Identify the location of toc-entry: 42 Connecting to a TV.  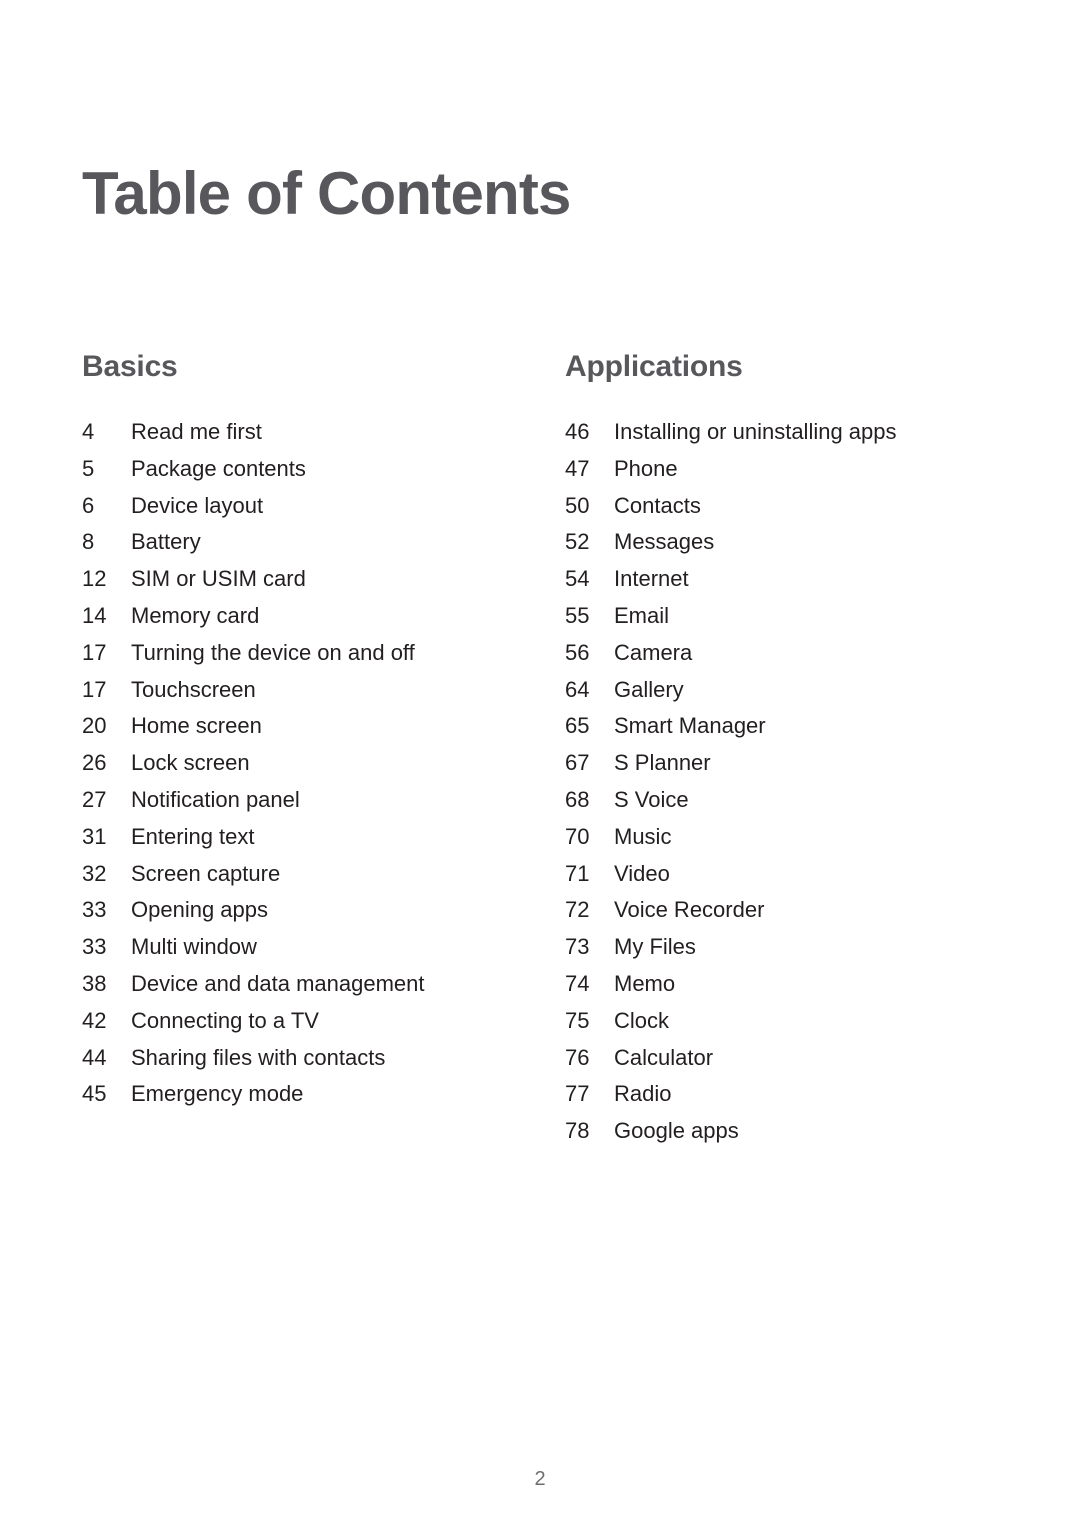
(312, 1021).